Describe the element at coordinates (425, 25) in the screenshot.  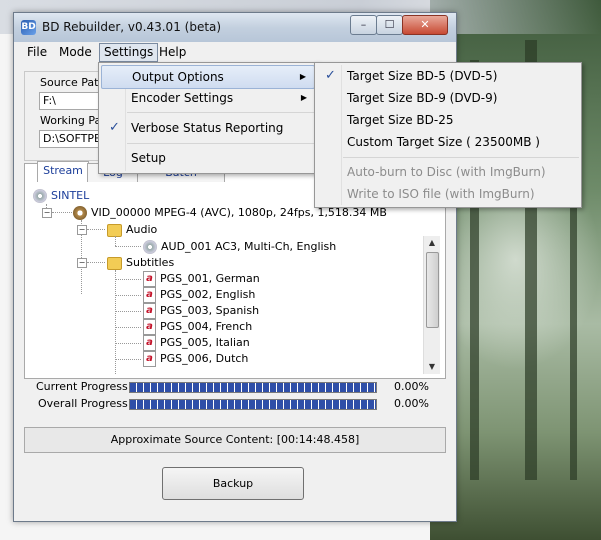
I see `close-button: ✕` at that location.